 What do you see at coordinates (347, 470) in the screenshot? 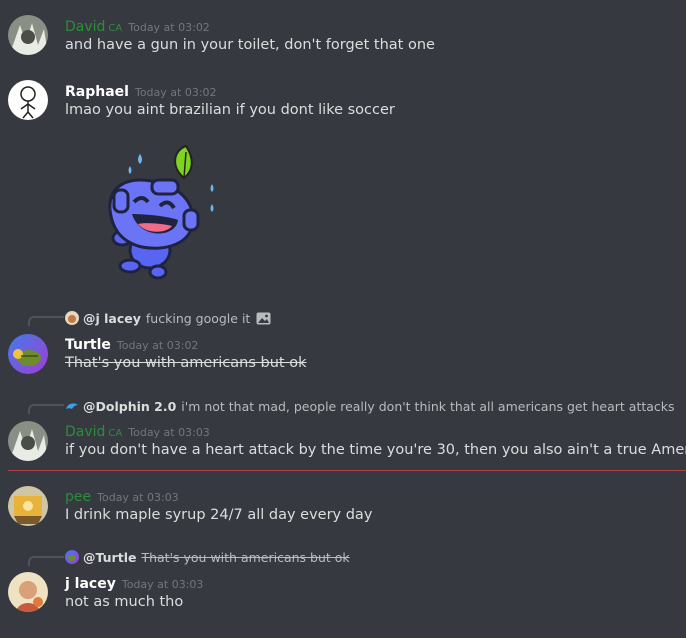
I see `new-messages-divider` at bounding box center [347, 470].